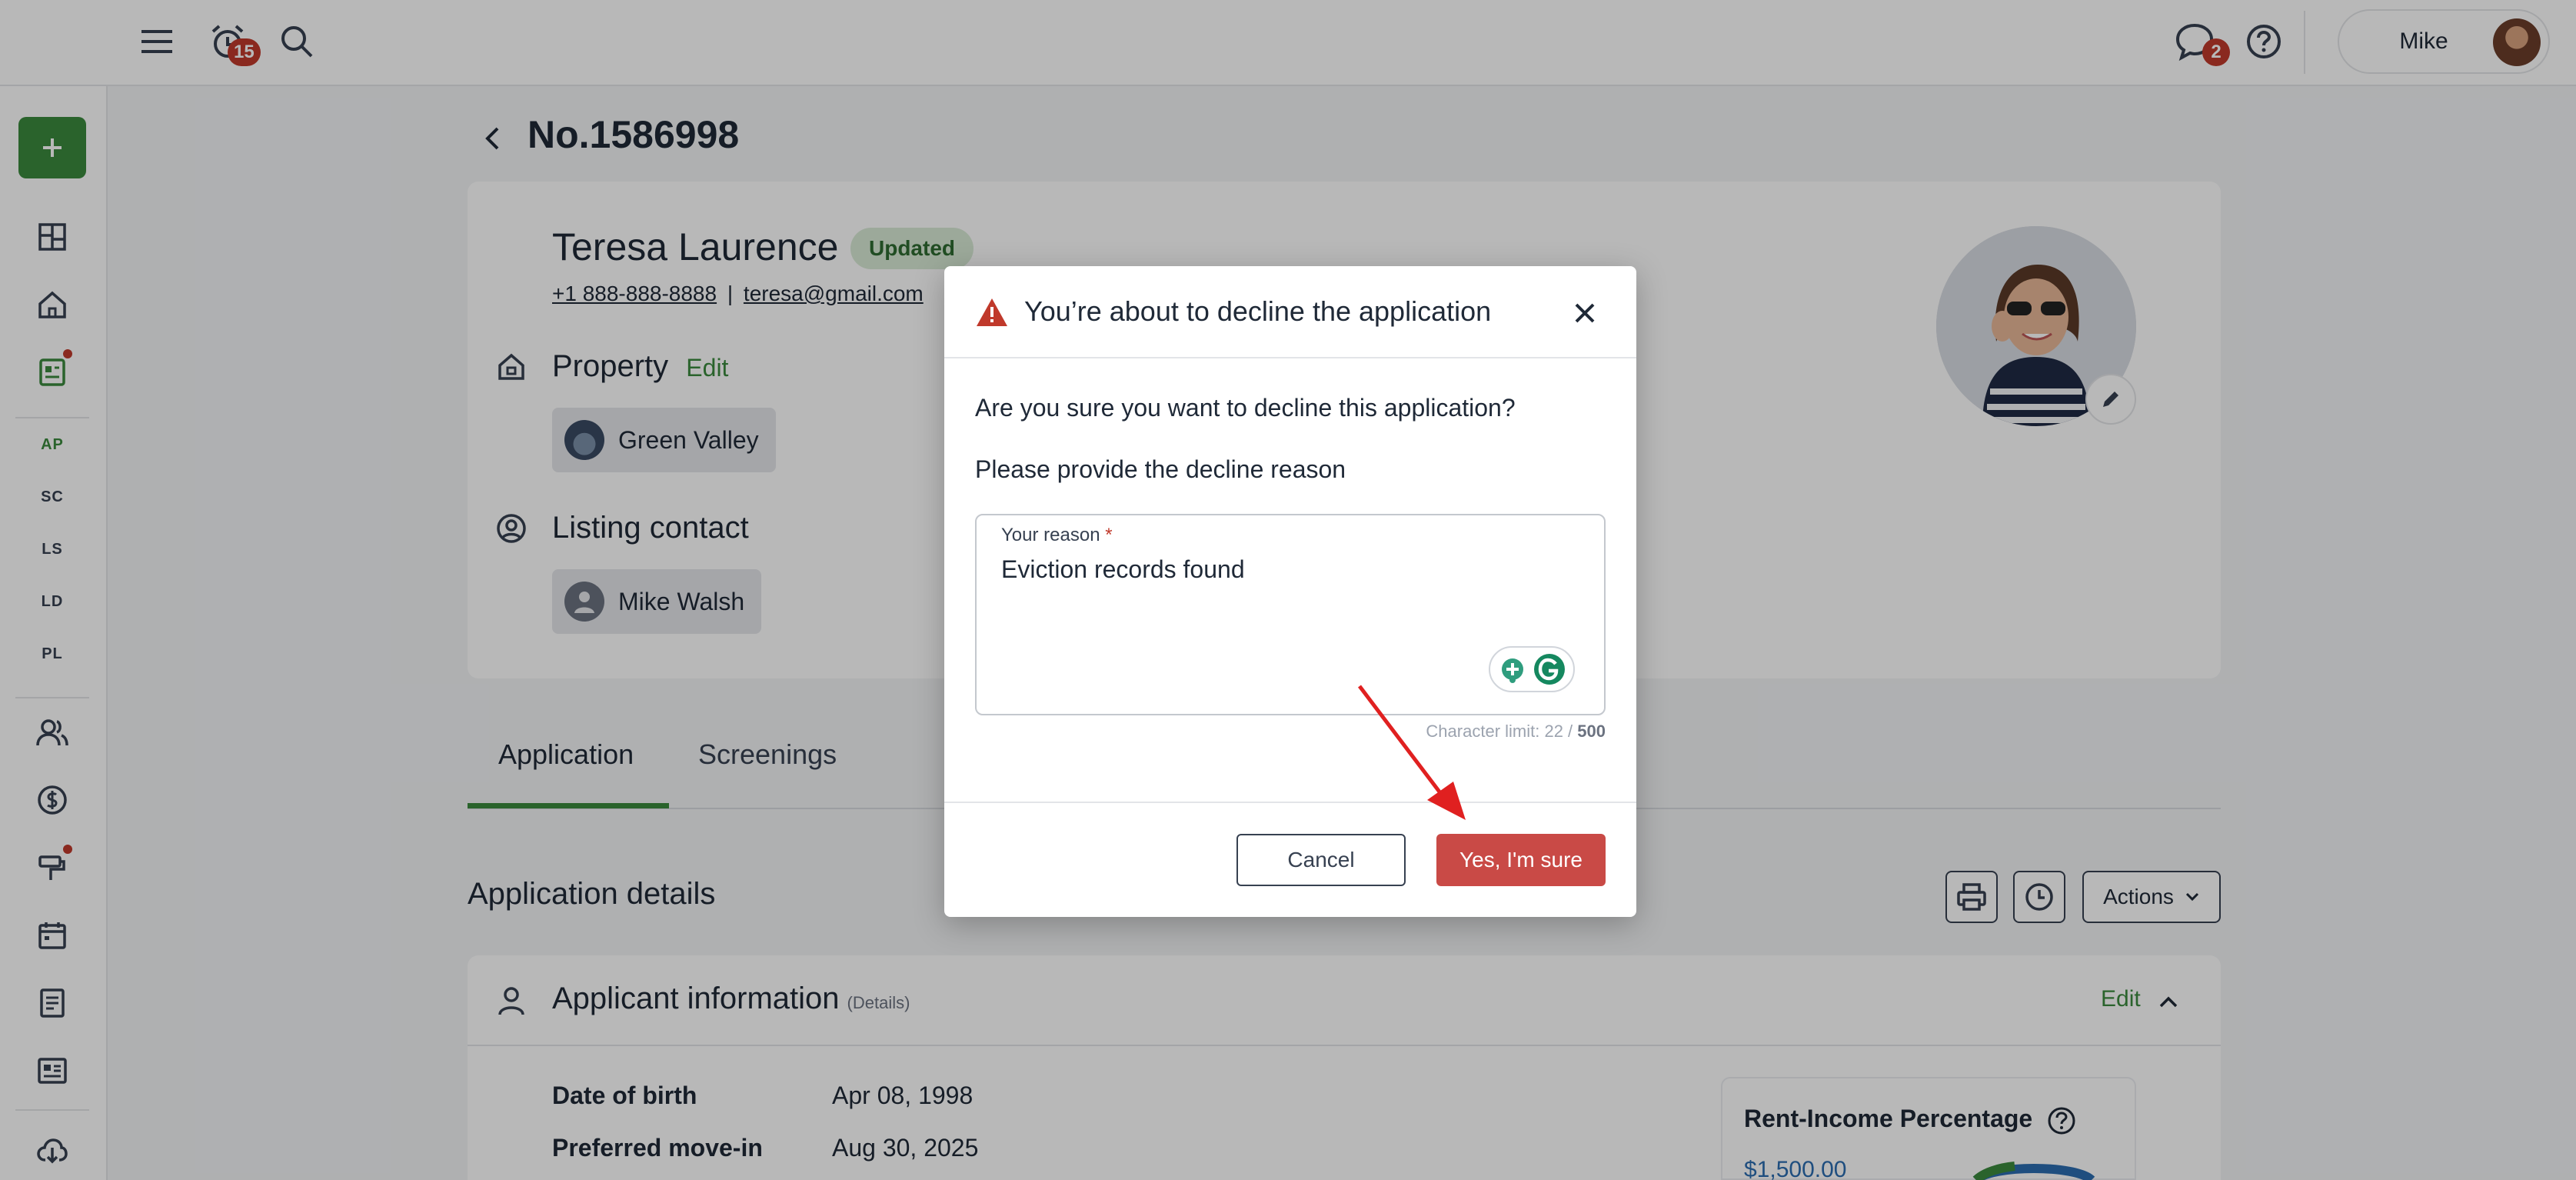 The image size is (2576, 1180). What do you see at coordinates (1532, 669) in the screenshot?
I see `grammar-assistant-widget` at bounding box center [1532, 669].